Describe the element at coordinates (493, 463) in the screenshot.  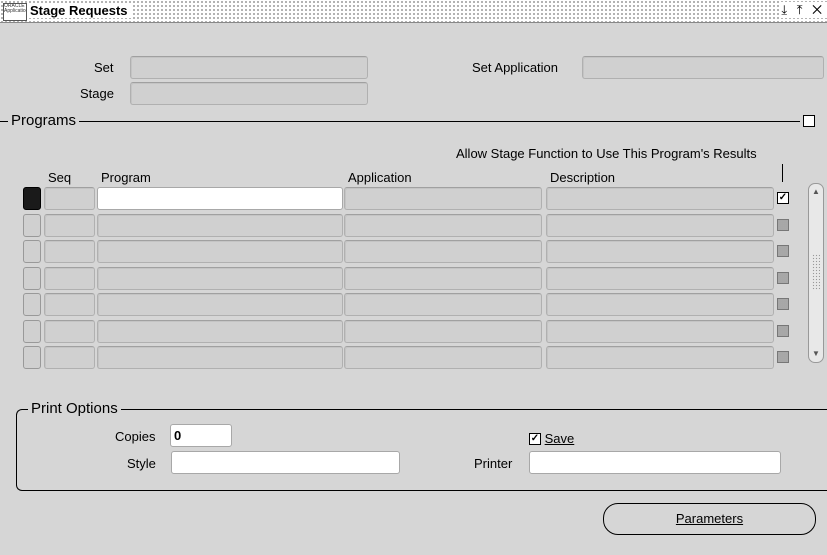
I see `printer-label: Printer` at that location.